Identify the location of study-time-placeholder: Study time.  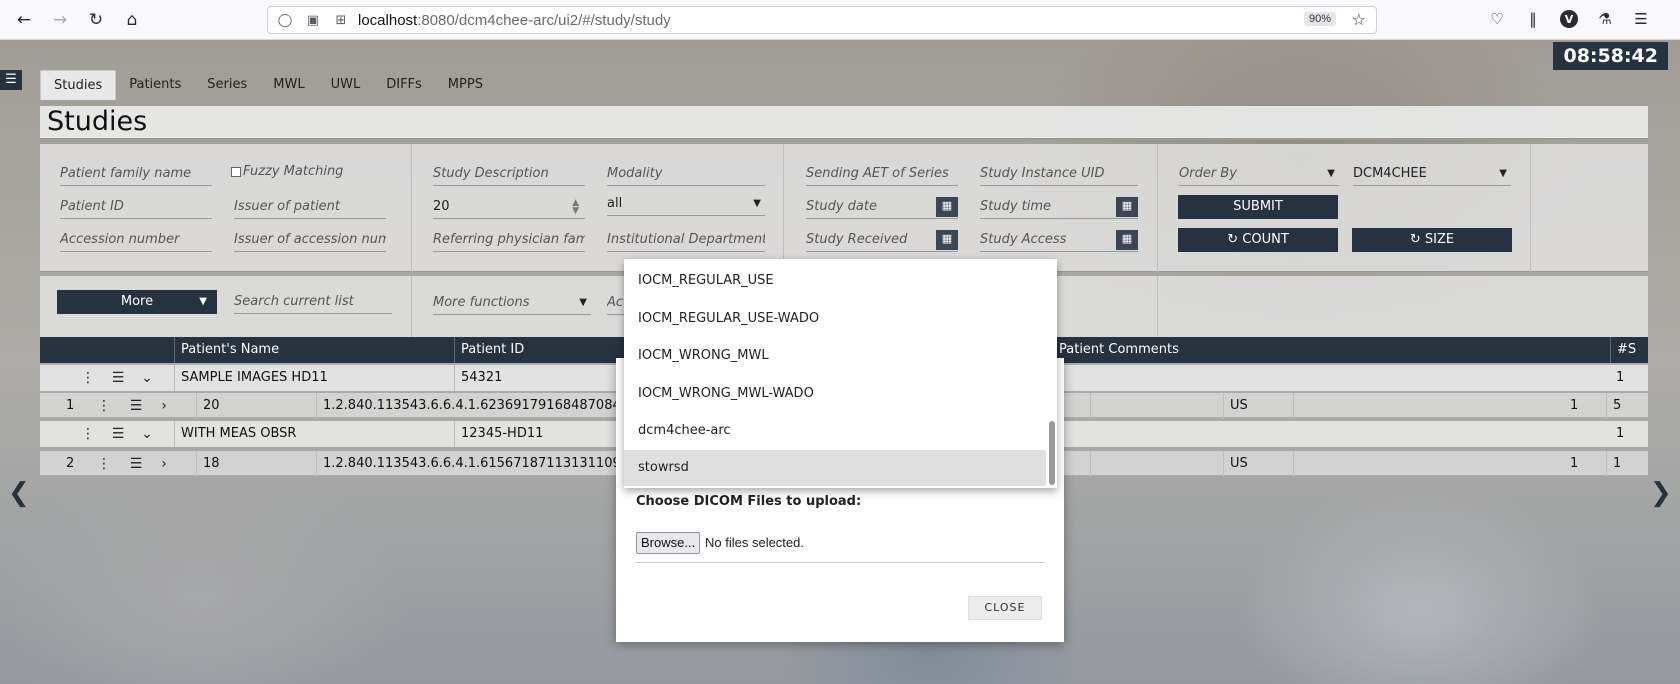
(1016, 206).